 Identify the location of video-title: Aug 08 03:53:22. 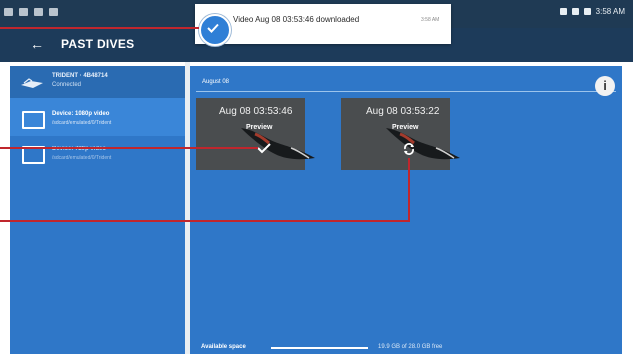
(403, 111).